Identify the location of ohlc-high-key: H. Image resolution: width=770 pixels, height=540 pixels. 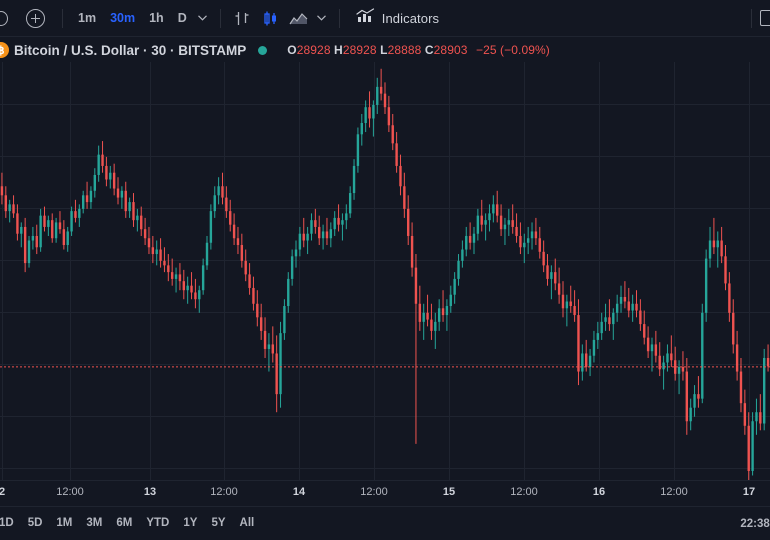
(338, 50).